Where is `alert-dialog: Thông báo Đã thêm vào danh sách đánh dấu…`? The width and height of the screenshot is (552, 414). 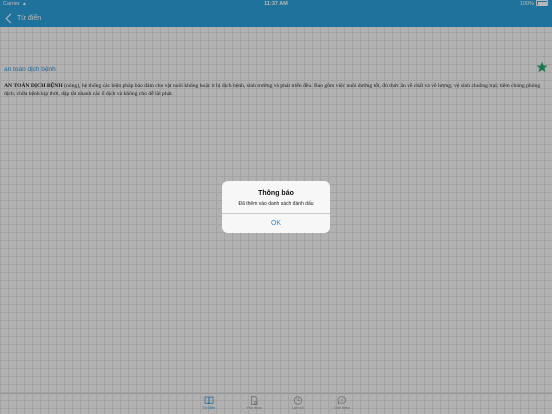
alert-dialog: Thông báo Đã thêm vào danh sách đánh dấu… is located at coordinates (276, 207).